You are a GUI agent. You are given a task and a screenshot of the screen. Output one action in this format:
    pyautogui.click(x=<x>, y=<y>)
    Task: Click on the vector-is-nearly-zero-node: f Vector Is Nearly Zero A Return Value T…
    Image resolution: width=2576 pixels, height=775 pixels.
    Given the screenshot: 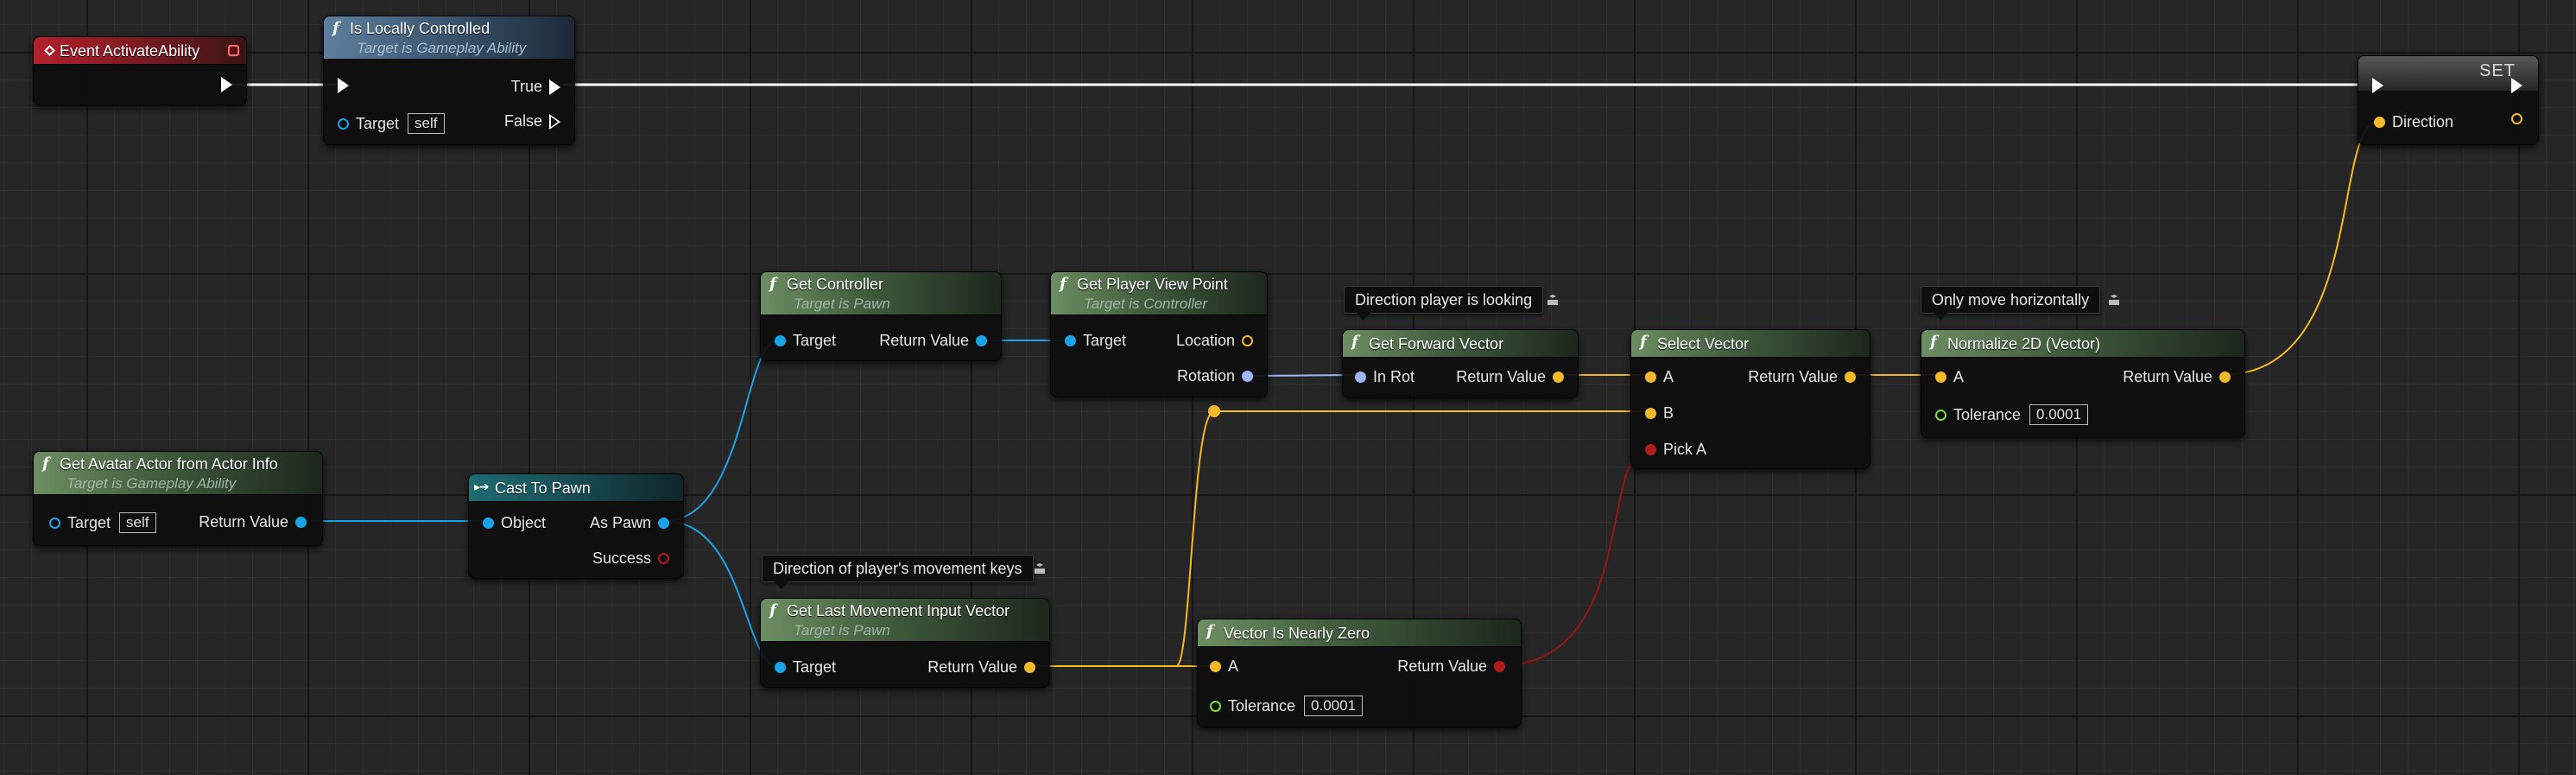 What is the action you would take?
    pyautogui.click(x=1359, y=673)
    